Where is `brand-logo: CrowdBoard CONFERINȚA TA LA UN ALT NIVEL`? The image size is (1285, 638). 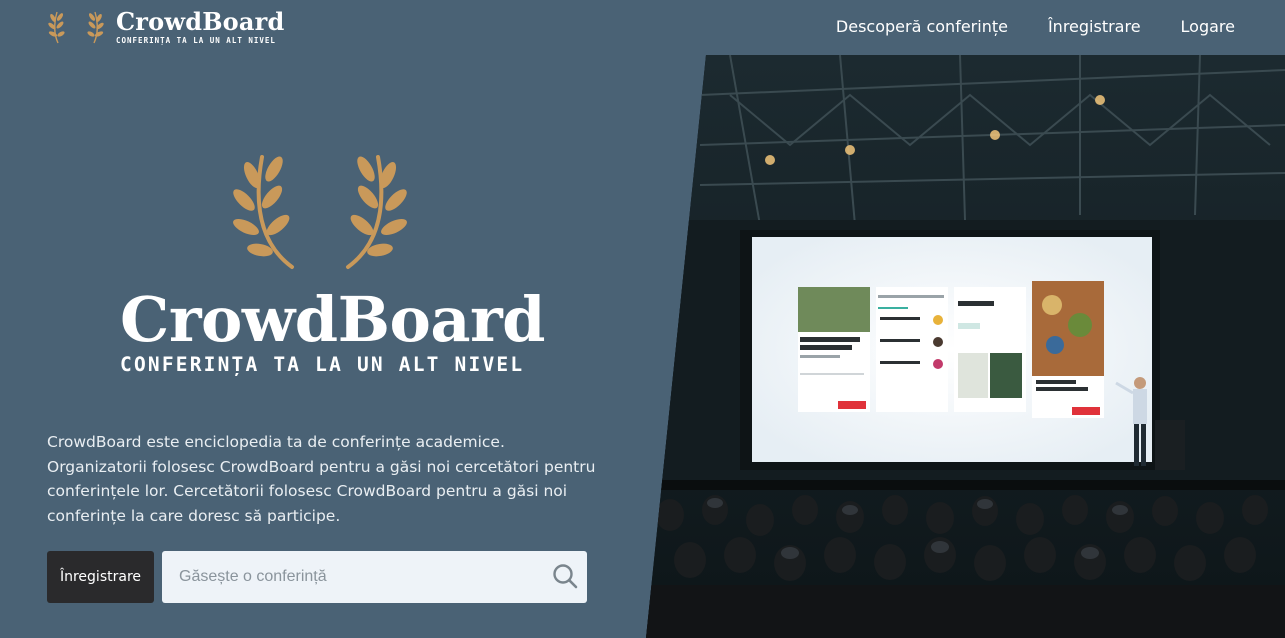
brand-logo: CrowdBoard CONFERINȚA TA LA UN ALT NIVEL is located at coordinates (166, 27).